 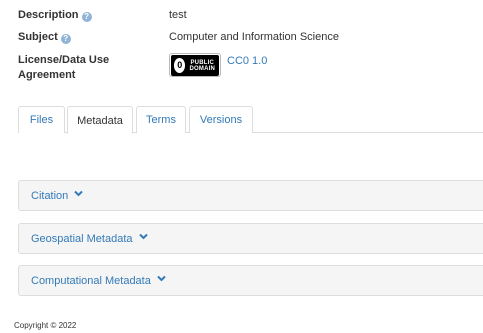 I want to click on description-row: Description? test, so click(x=102, y=15).